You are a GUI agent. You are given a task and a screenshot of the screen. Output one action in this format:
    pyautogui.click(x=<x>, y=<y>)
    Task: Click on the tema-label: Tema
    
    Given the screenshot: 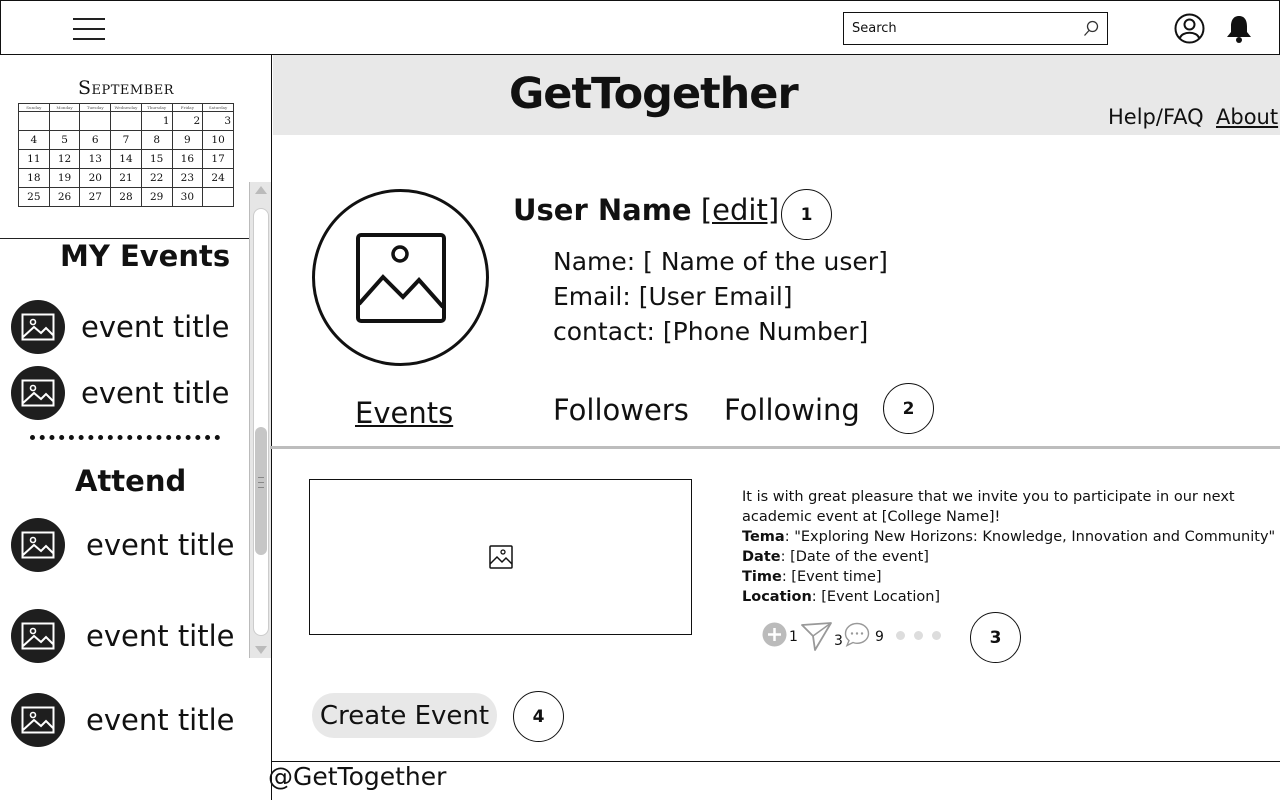 What is the action you would take?
    pyautogui.click(x=763, y=537)
    